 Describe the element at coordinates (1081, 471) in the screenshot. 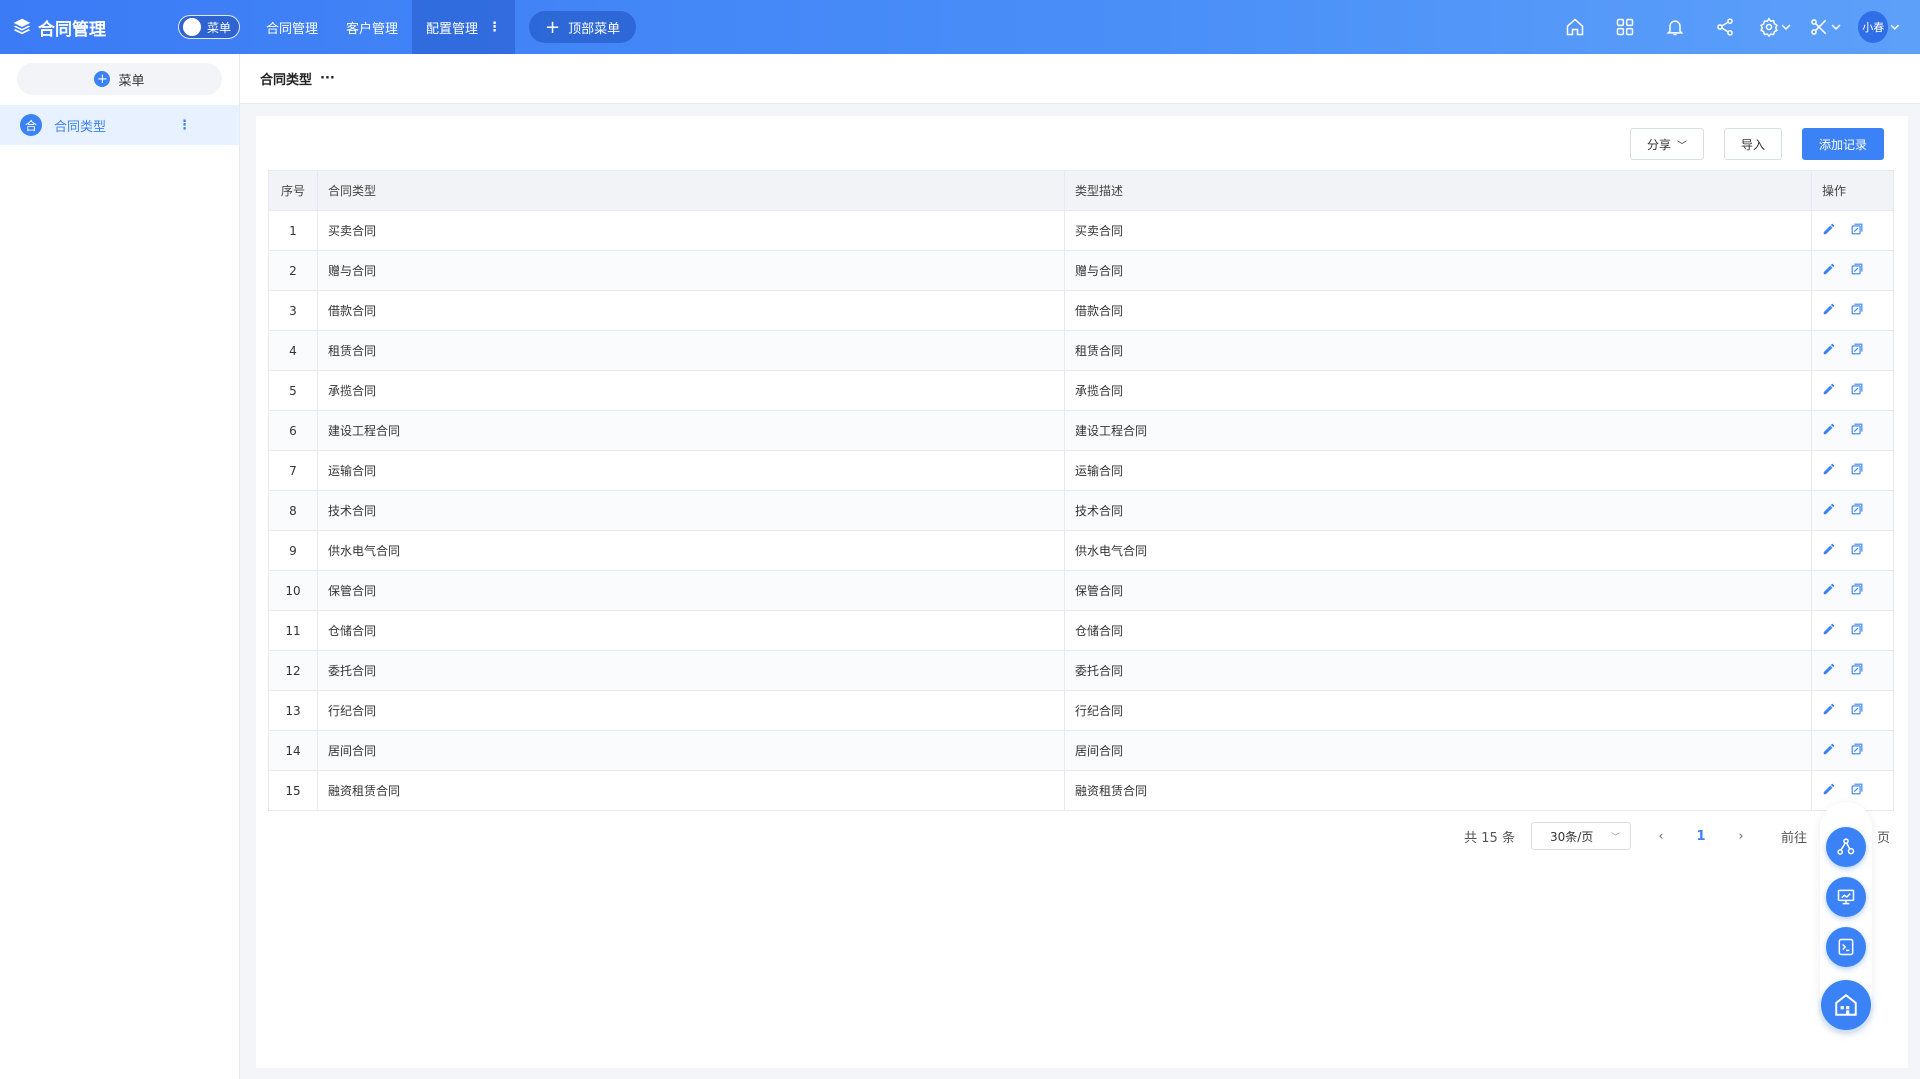

I see `table-row: 7 运输合同 运输合同` at that location.